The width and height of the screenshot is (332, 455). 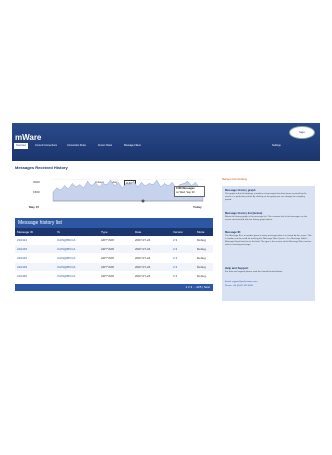 I want to click on help-heading: Message history graph, so click(x=240, y=190).